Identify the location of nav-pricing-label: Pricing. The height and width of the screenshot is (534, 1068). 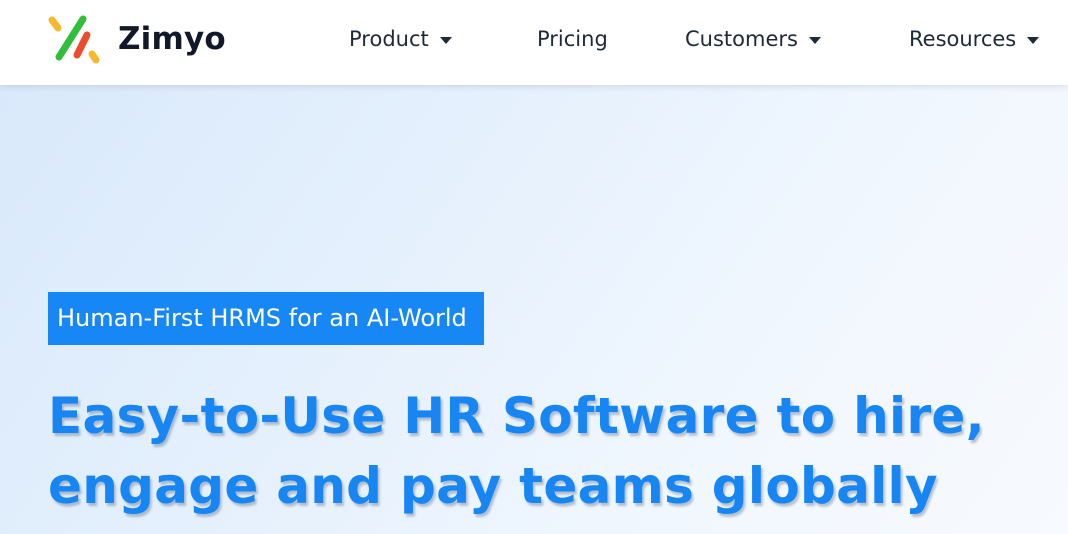
(572, 39).